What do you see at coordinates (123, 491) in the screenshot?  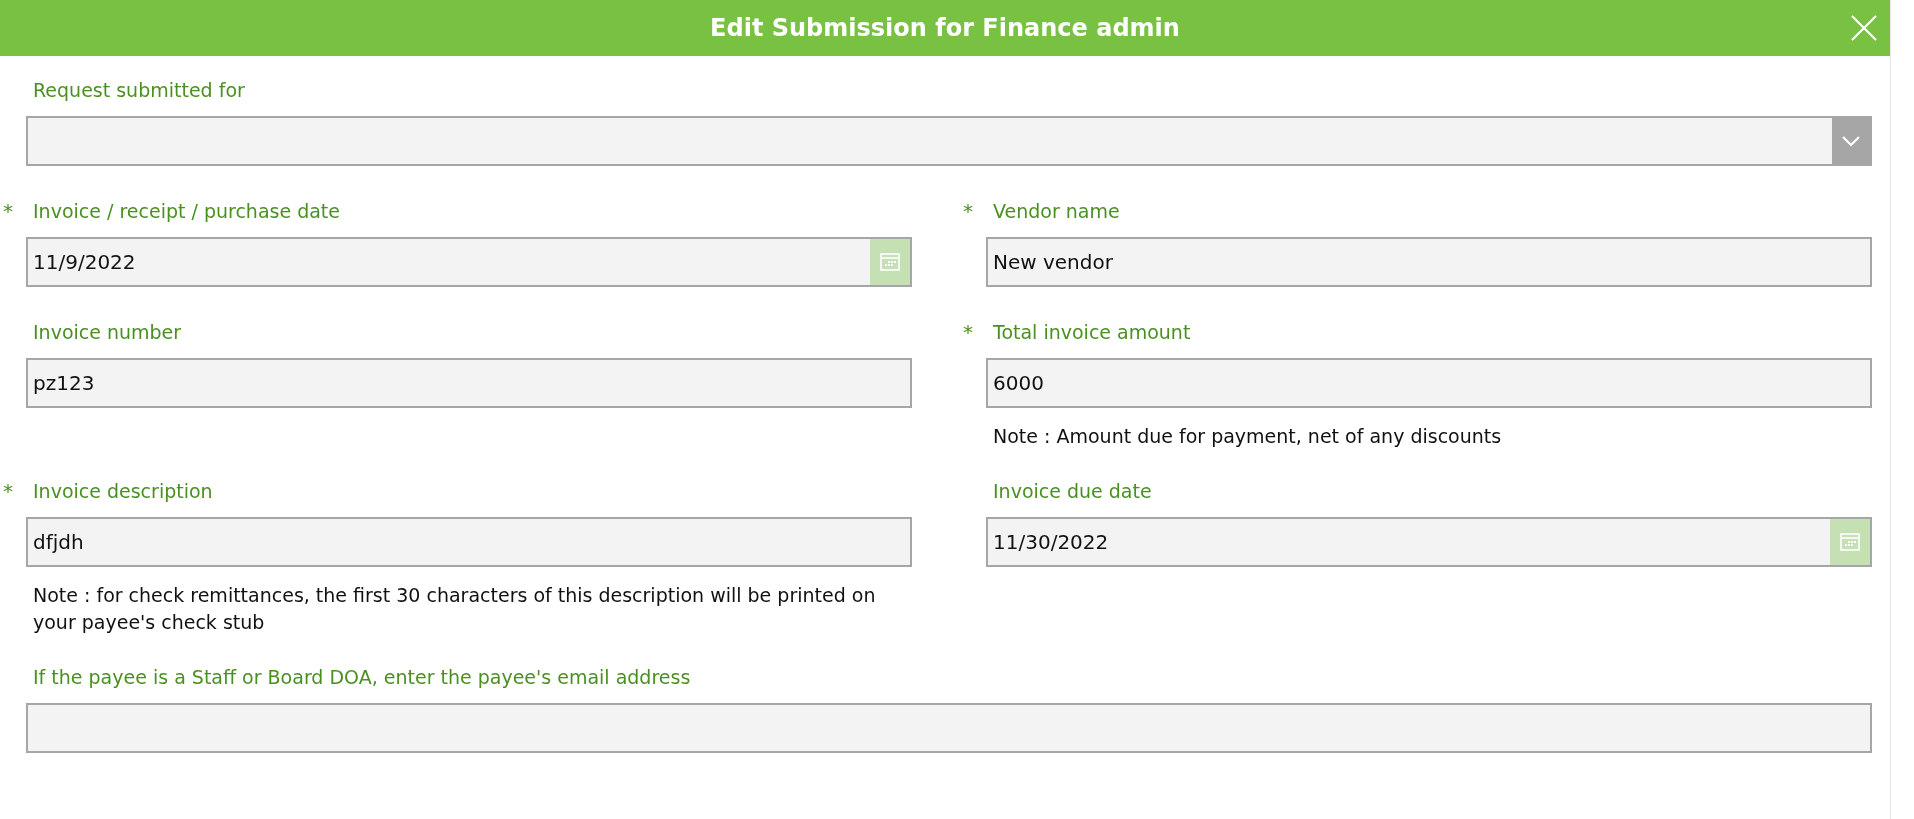 I see `field-label: Invoice description` at bounding box center [123, 491].